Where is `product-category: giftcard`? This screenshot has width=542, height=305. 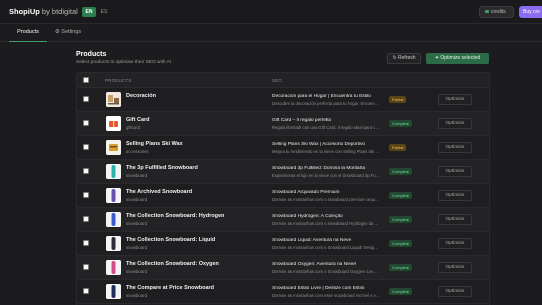 product-category: giftcard is located at coordinates (133, 127).